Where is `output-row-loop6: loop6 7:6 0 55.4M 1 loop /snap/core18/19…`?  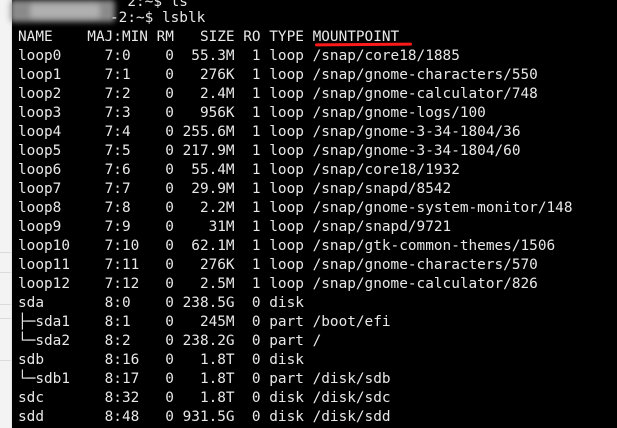
output-row-loop6: loop6 7:6 0 55.4M 1 loop /snap/core18/19… is located at coordinates (239, 170).